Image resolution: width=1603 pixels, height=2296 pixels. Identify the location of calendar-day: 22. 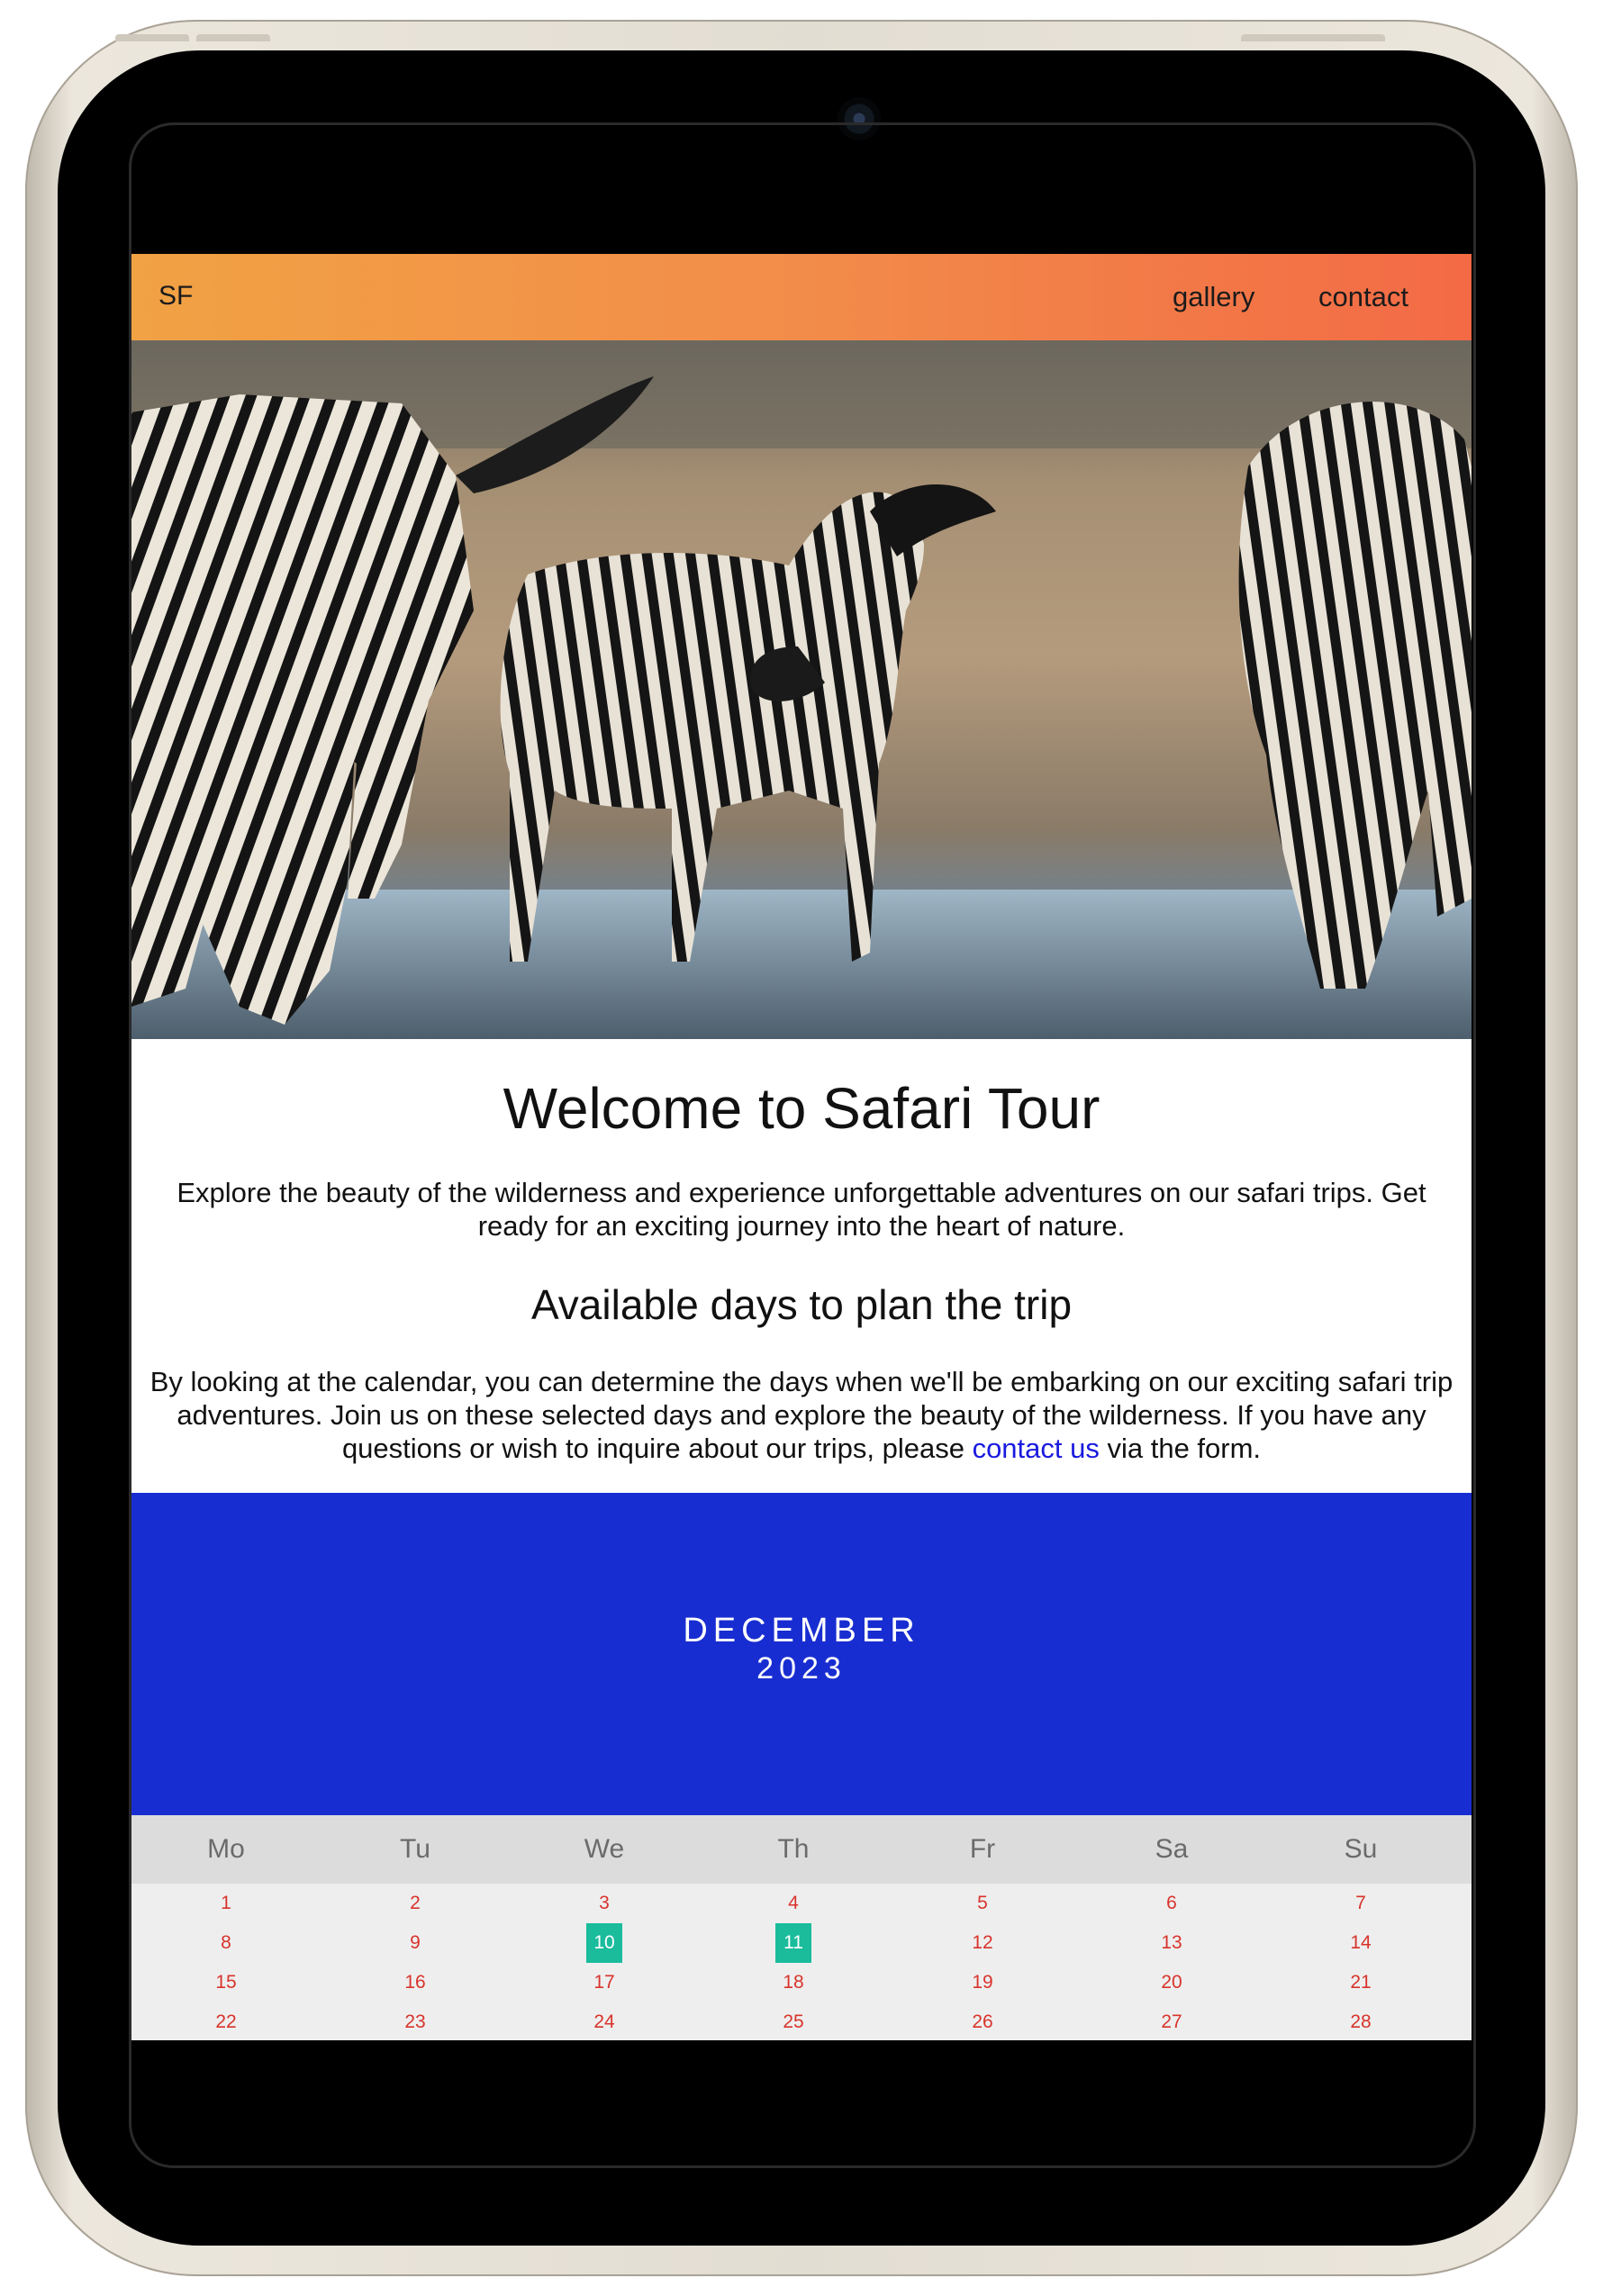
(226, 2021).